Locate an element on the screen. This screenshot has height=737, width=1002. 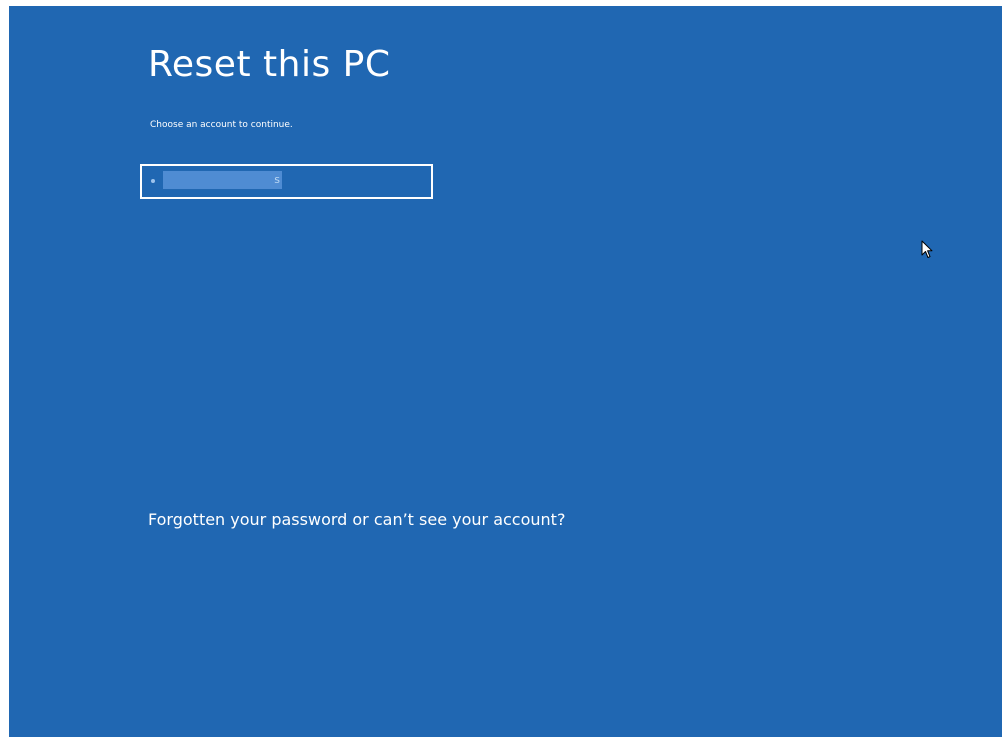
account-list: s is located at coordinates (286, 181).